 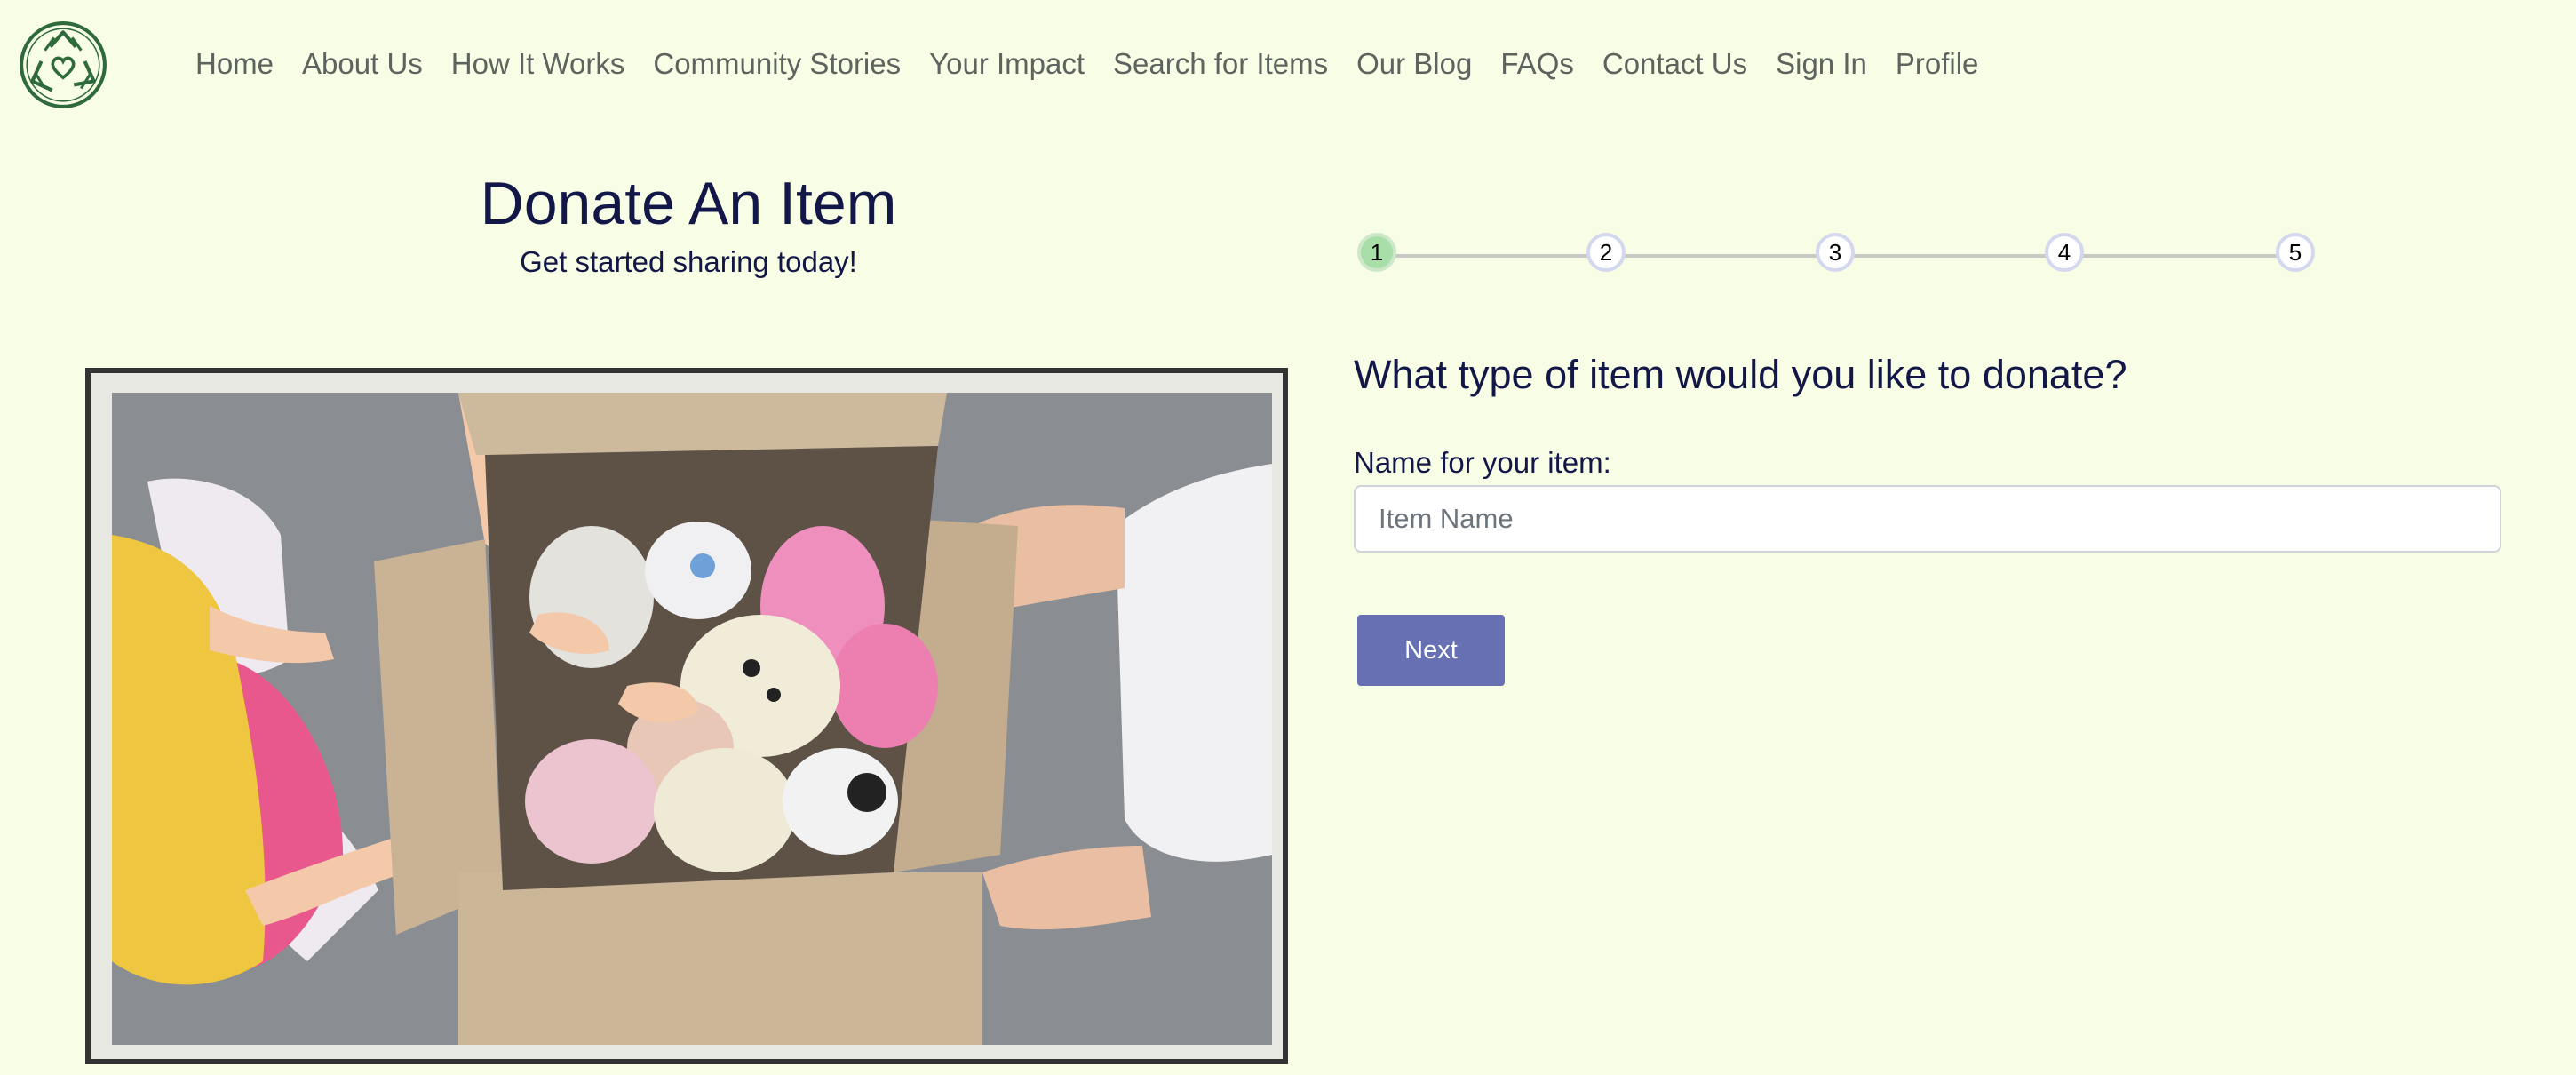 I want to click on nav-community-stories: Community Stories, so click(x=777, y=64).